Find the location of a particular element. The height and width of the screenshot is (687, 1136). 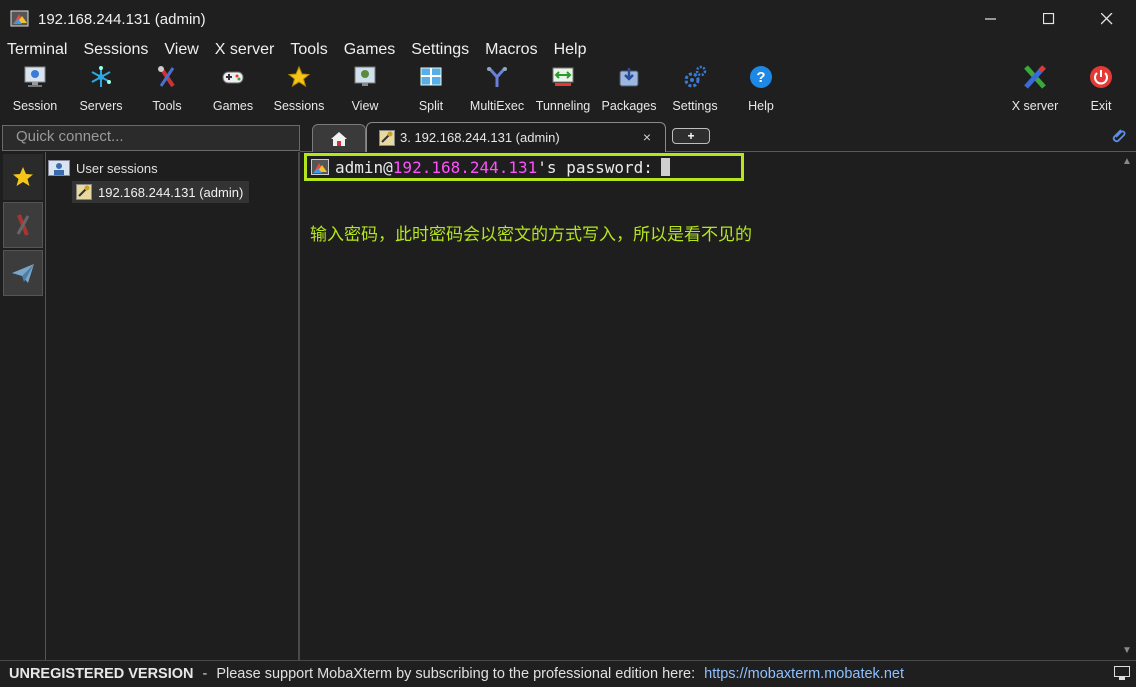

servers-button: Servers is located at coordinates (101, 91).